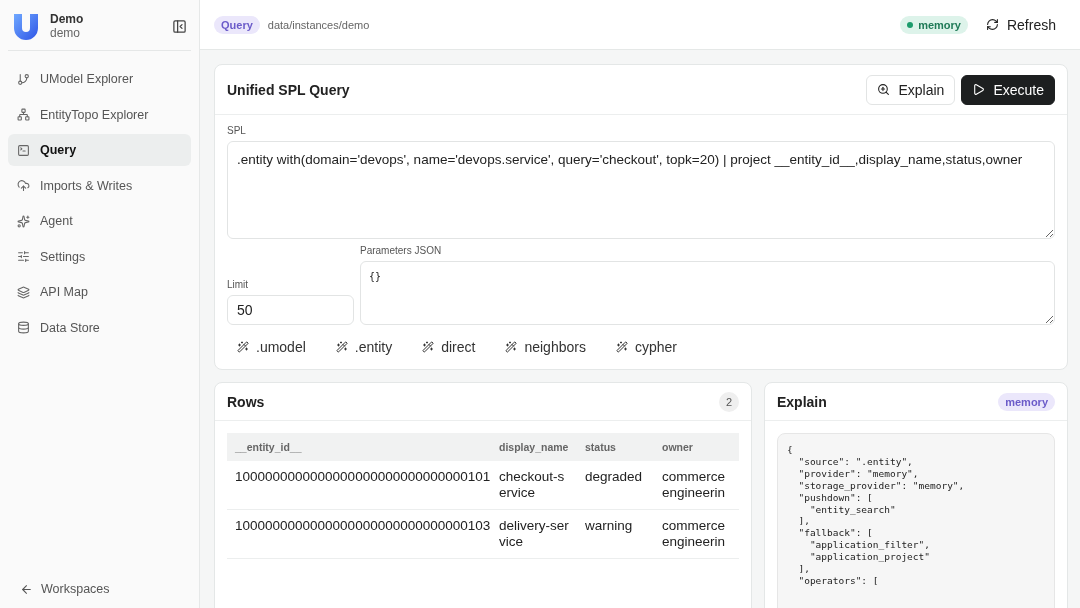 The height and width of the screenshot is (608, 1080). Describe the element at coordinates (23, 221) in the screenshot. I see `sparkles-icon` at that location.